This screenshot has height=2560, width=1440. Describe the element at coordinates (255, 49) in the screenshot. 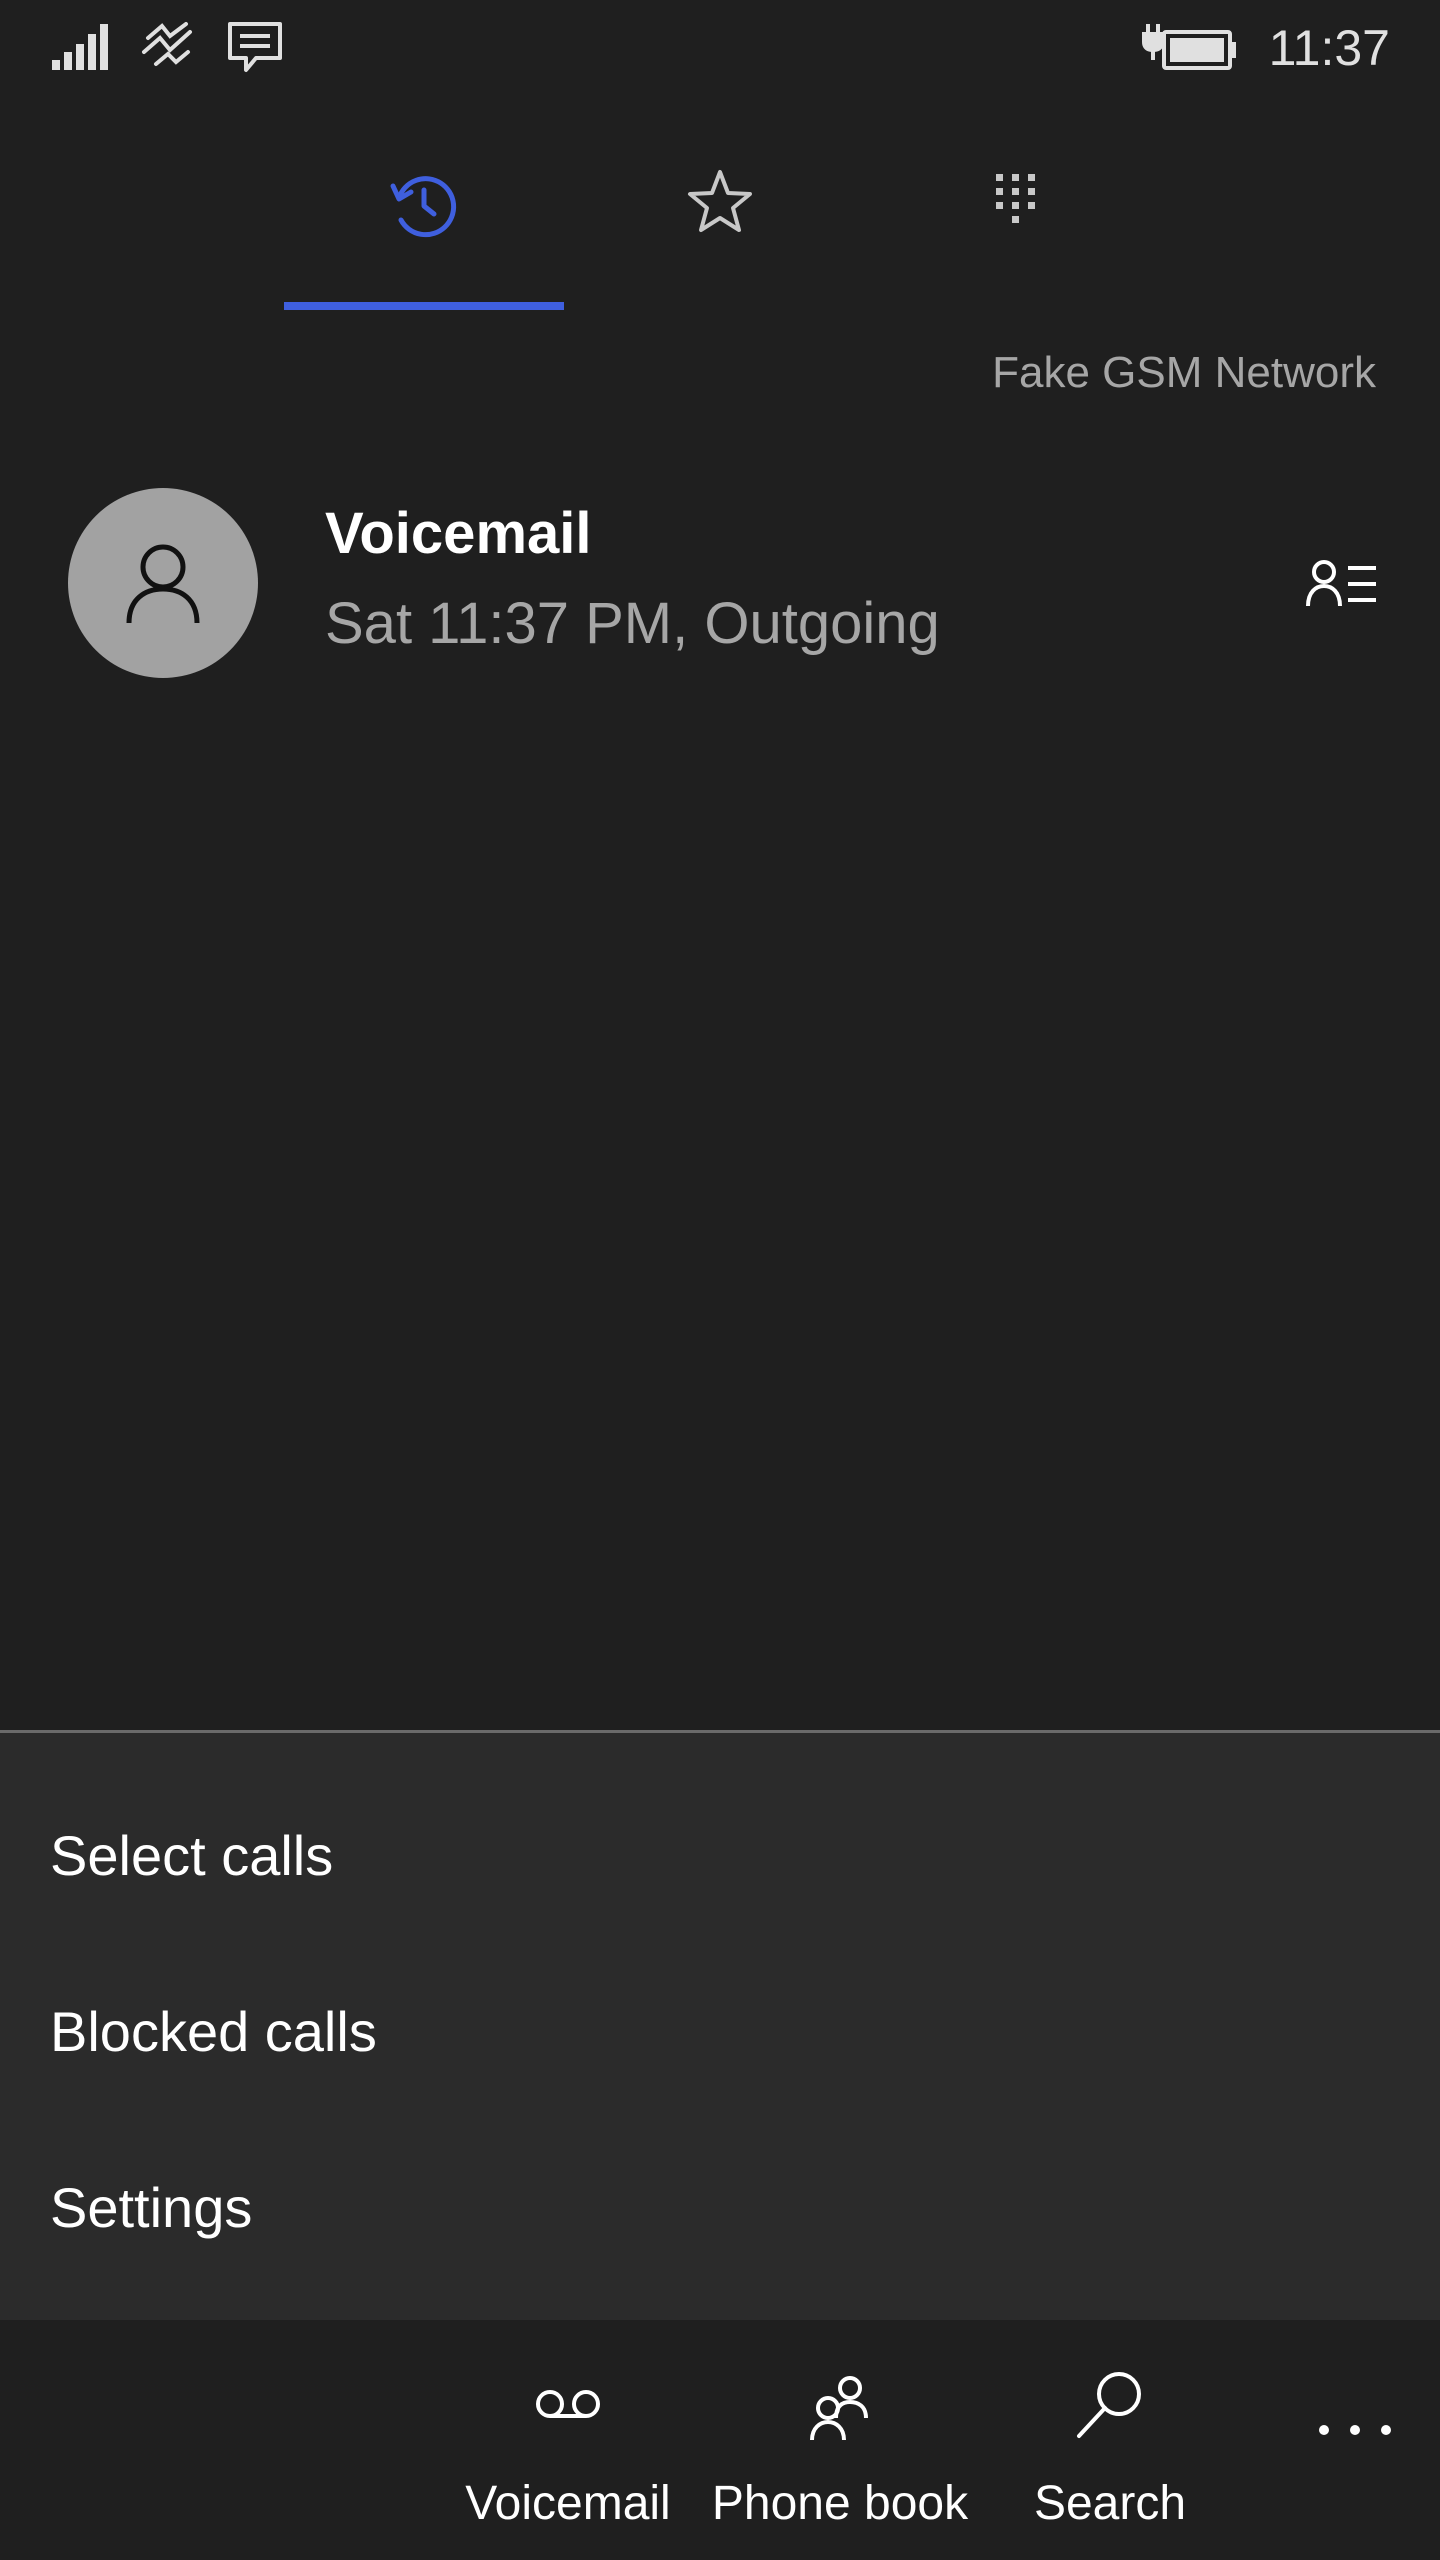

I see `message-icon` at that location.